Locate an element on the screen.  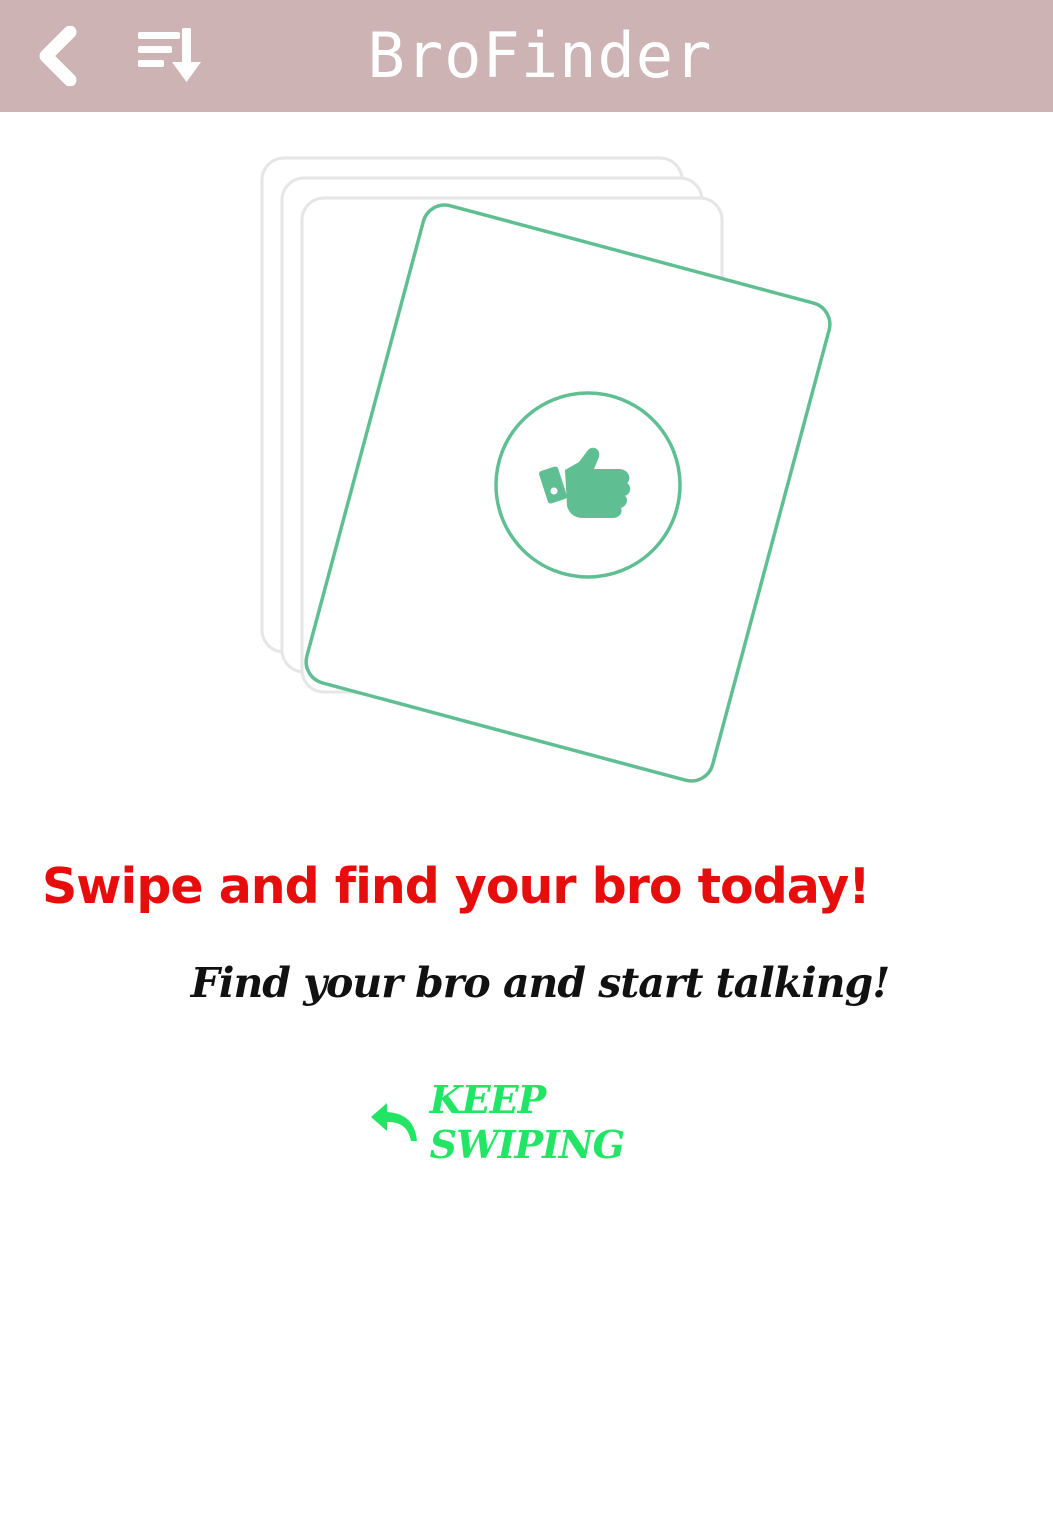
sort-button is located at coordinates (172, 56).